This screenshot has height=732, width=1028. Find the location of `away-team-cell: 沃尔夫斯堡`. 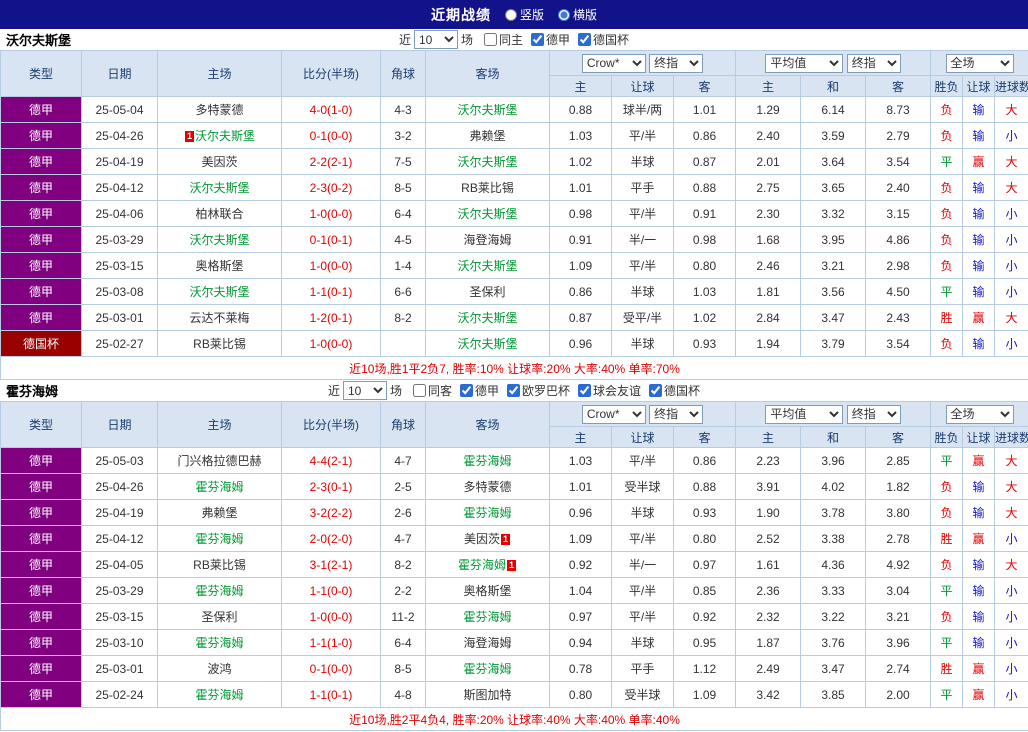

away-team-cell: 沃尔夫斯堡 is located at coordinates (487, 161).